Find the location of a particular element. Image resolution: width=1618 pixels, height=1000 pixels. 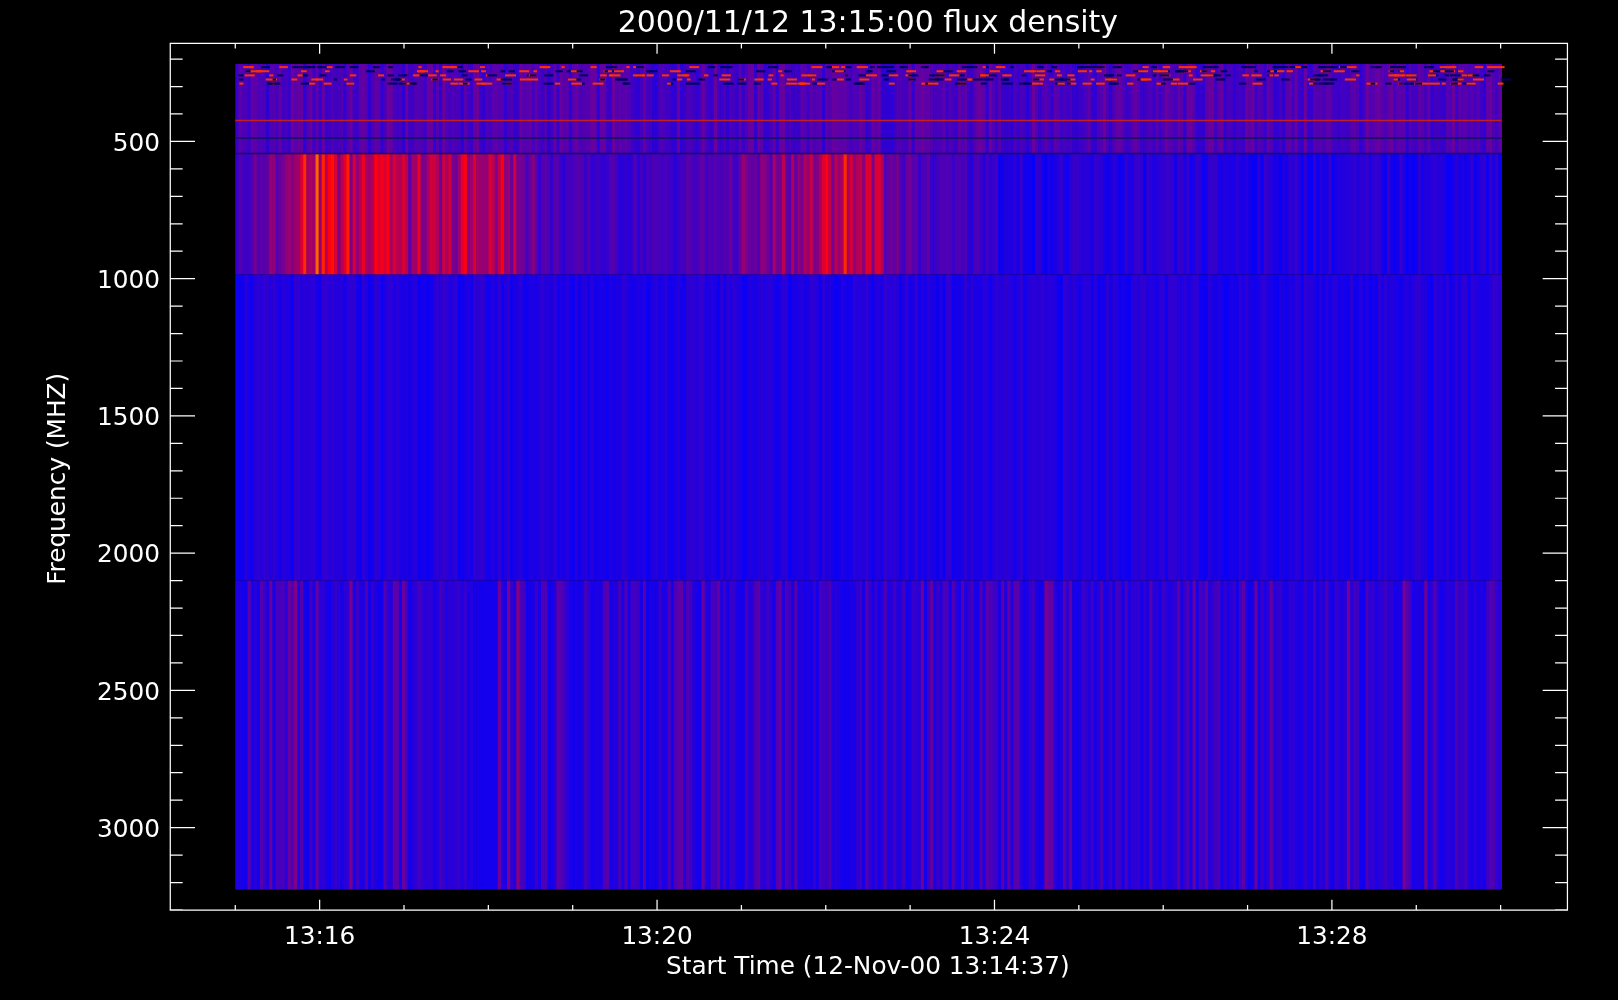

axis-tick-label: 1000 is located at coordinates (128, 279).